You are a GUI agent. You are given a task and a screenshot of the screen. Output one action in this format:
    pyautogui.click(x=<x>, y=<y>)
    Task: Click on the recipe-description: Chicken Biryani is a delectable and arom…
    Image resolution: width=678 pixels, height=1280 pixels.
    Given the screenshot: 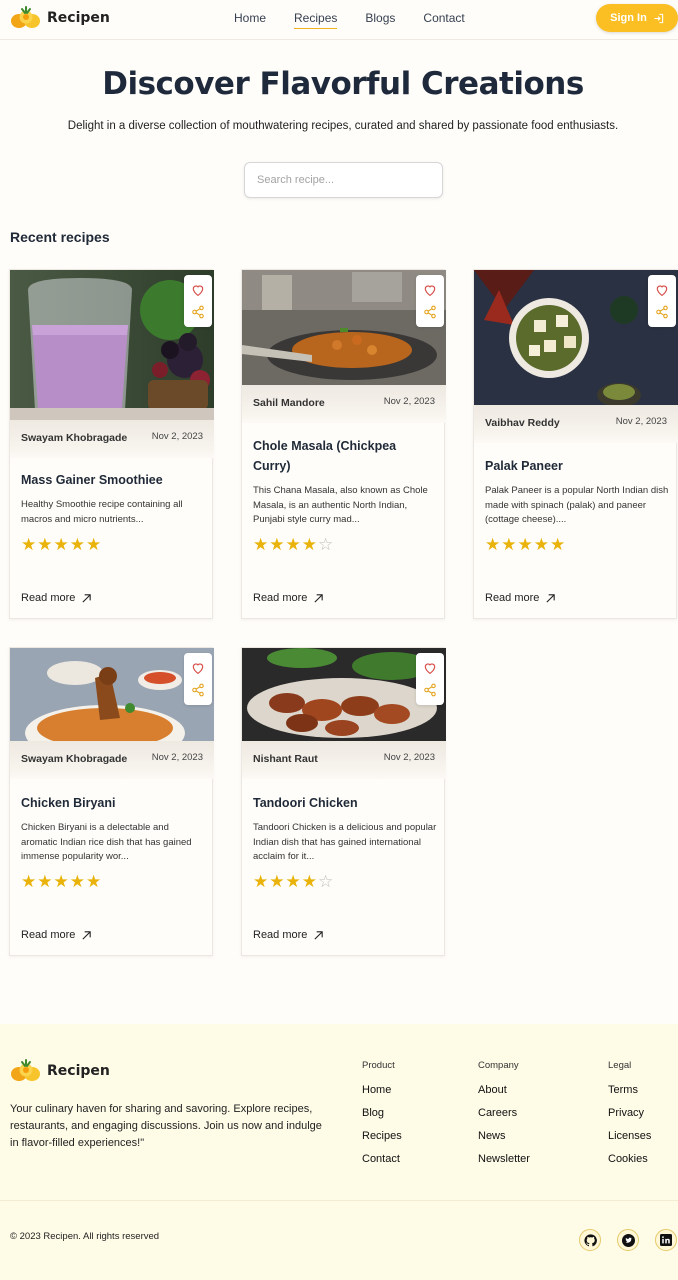 What is the action you would take?
    pyautogui.click(x=106, y=842)
    